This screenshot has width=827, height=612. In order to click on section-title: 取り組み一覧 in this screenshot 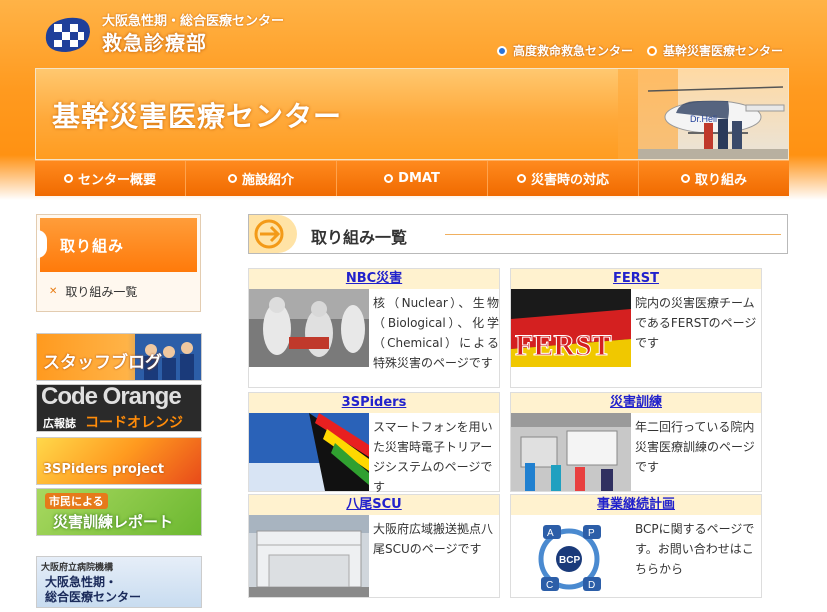, I will do `click(359, 237)`.